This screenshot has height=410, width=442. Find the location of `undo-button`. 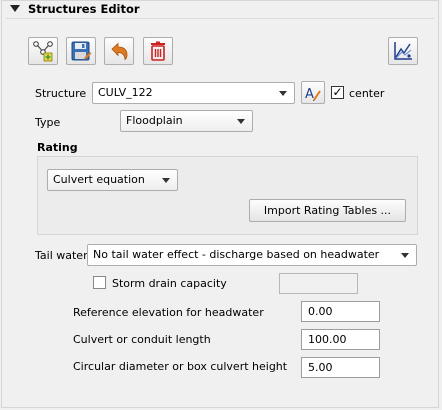

undo-button is located at coordinates (119, 51).